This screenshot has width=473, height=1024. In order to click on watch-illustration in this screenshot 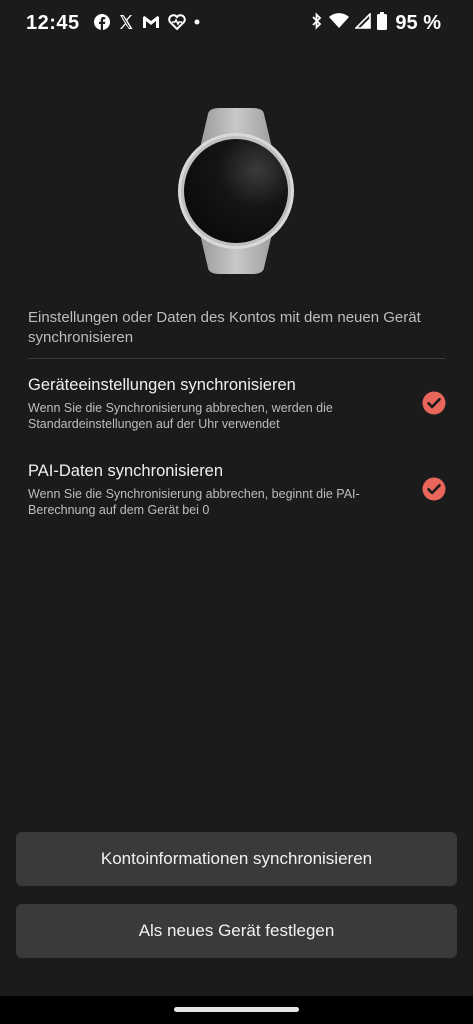, I will do `click(236, 191)`.